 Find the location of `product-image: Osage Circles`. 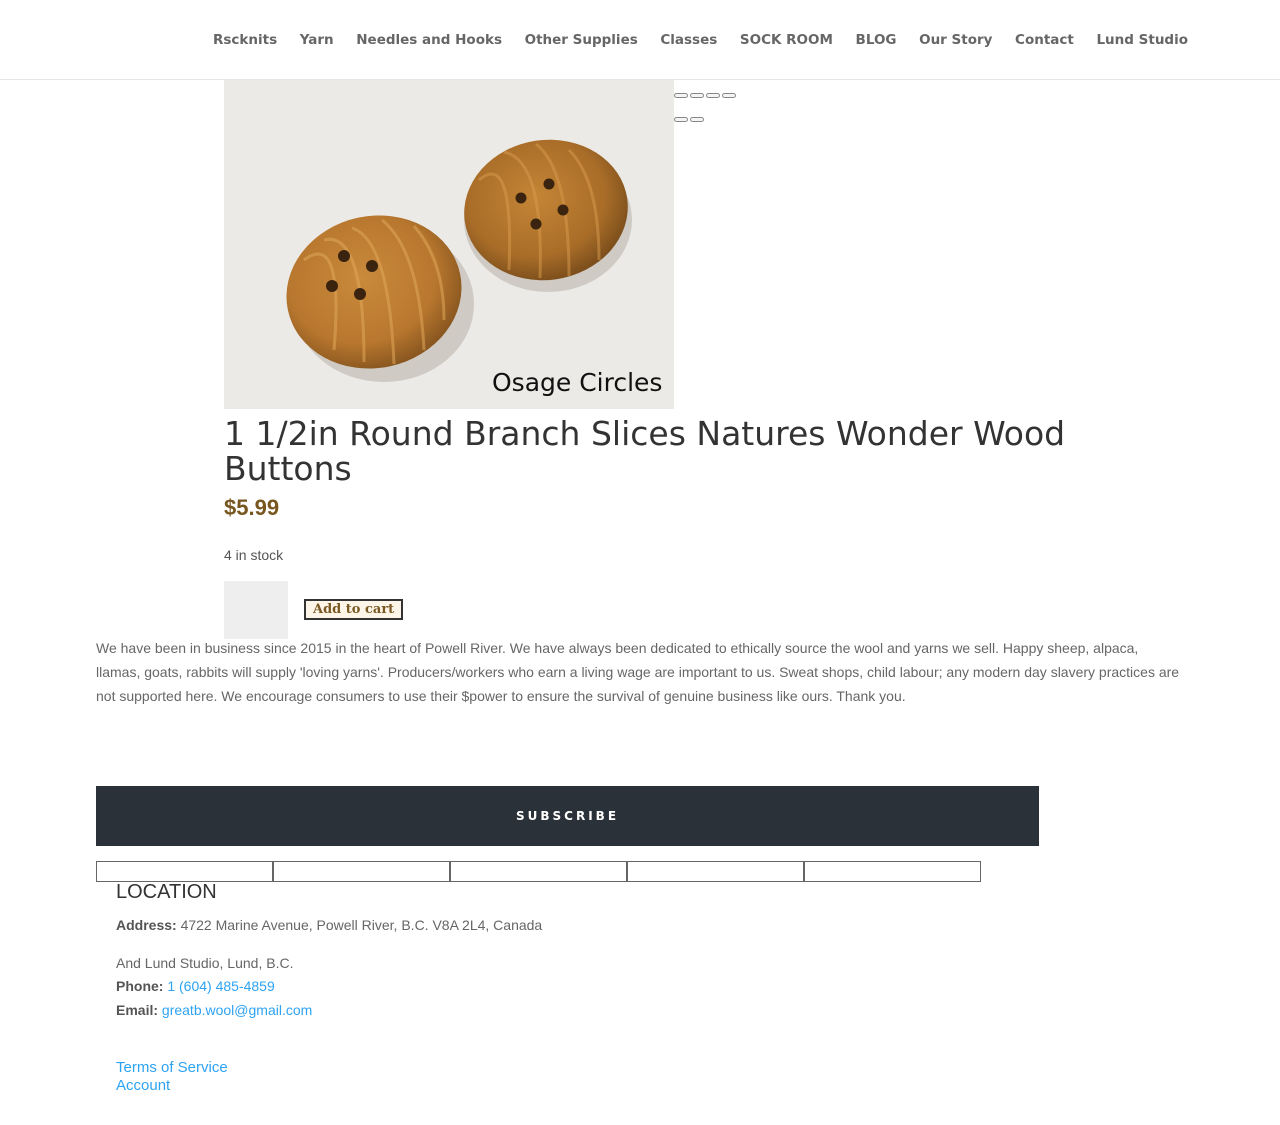

product-image: Osage Circles is located at coordinates (449, 244).